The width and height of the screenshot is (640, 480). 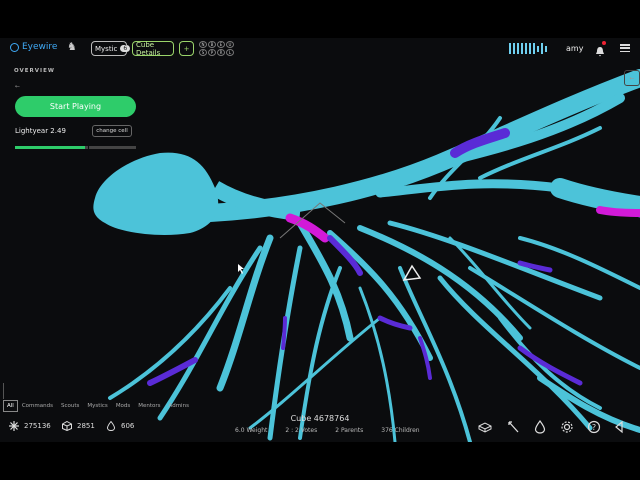 What do you see at coordinates (212, 52) in the screenshot?
I see `badge: P` at bounding box center [212, 52].